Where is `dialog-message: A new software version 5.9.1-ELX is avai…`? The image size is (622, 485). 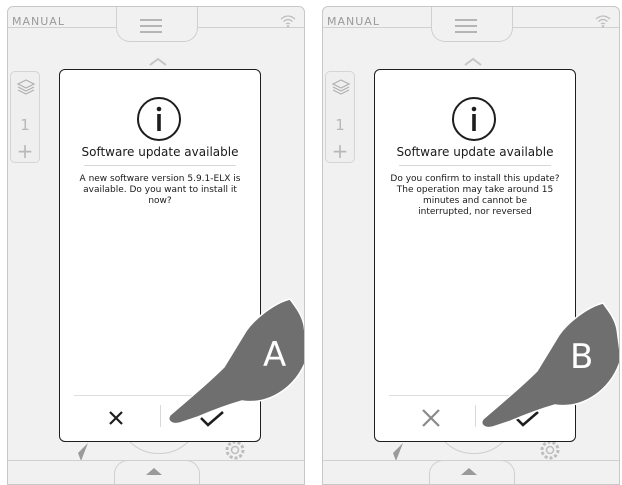 dialog-message: A new software version 5.9.1-ELX is avai… is located at coordinates (160, 190).